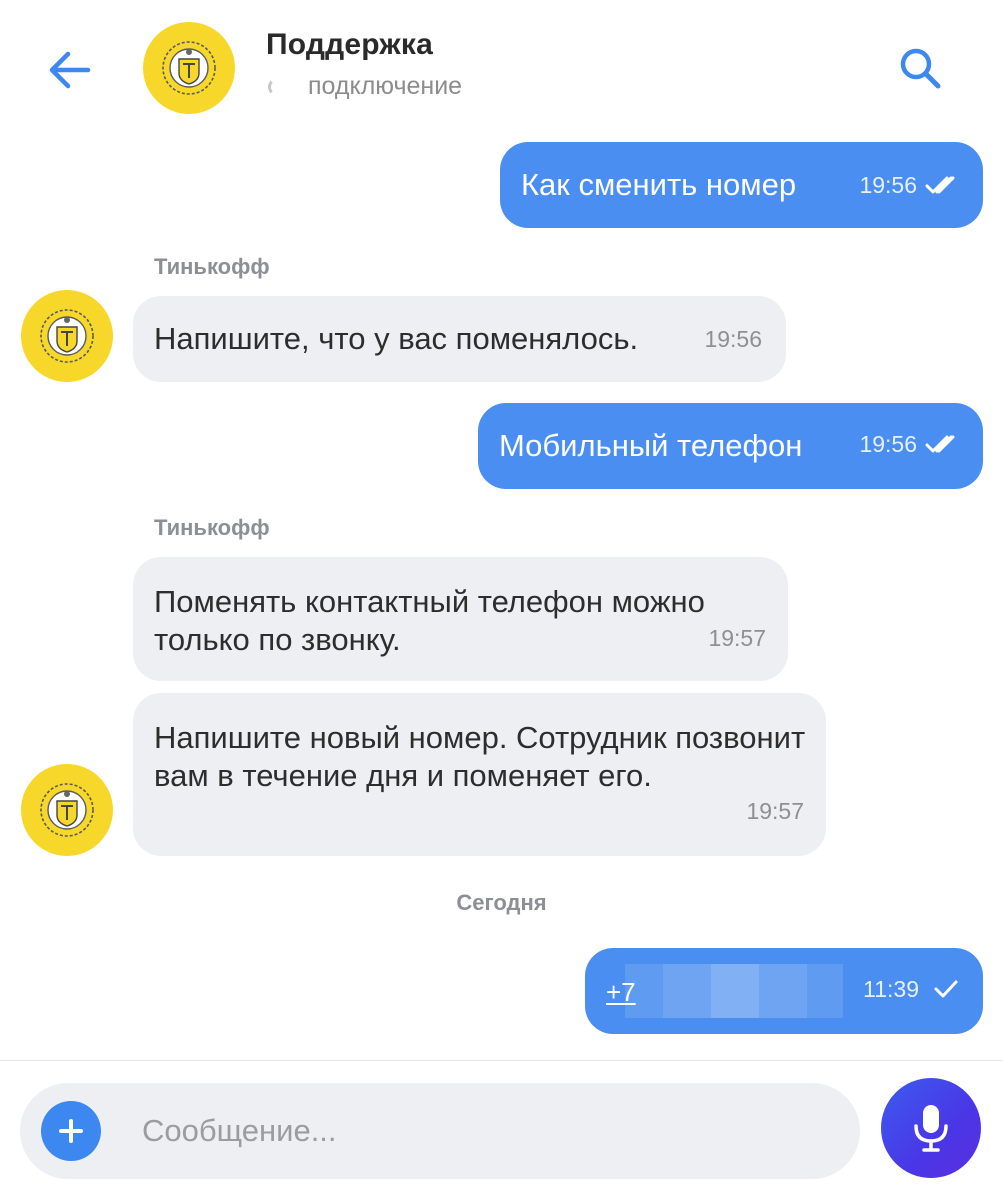  I want to click on loading-spinner-icon, so click(277, 86).